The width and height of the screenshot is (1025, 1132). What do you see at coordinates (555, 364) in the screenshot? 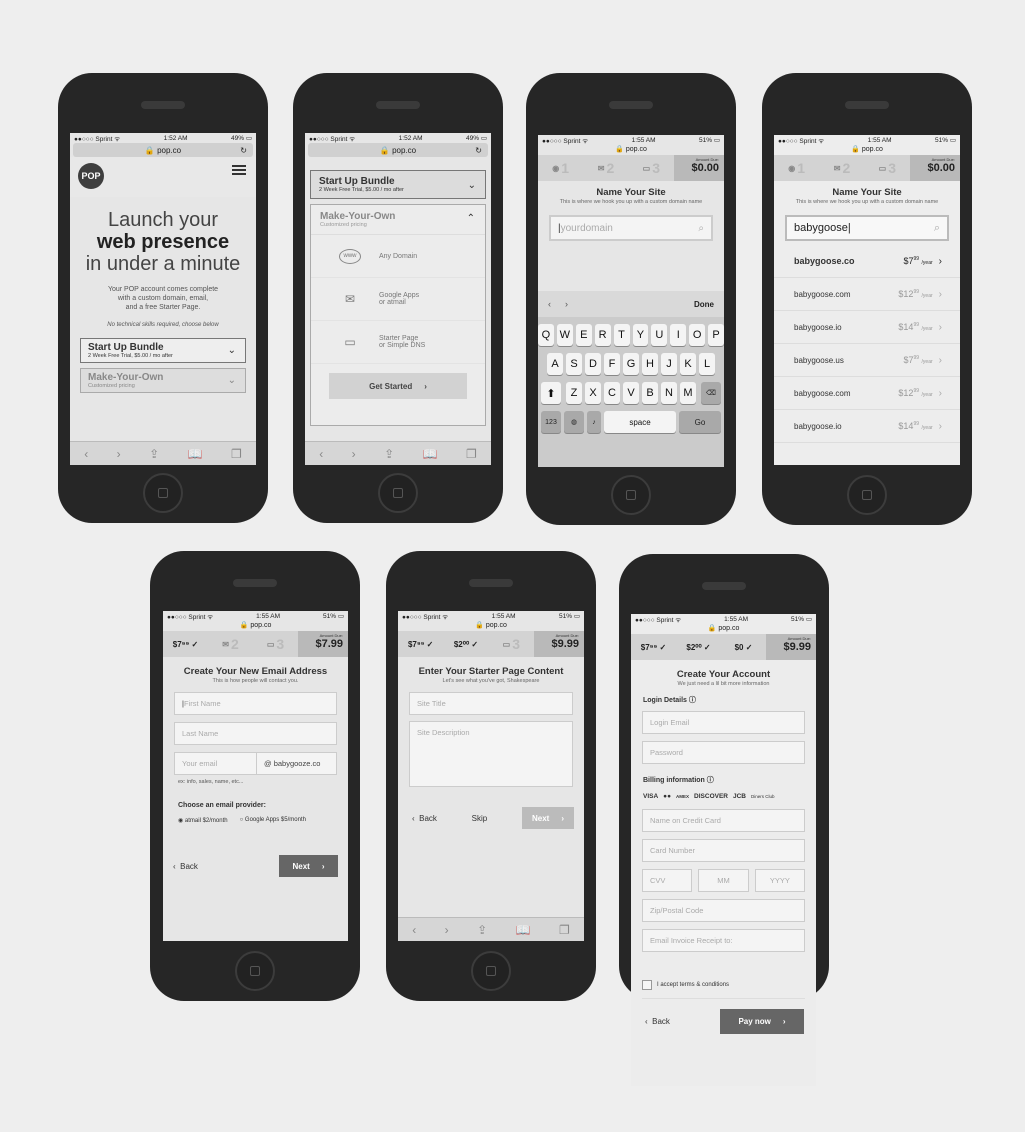
I see `key-a: A` at bounding box center [555, 364].